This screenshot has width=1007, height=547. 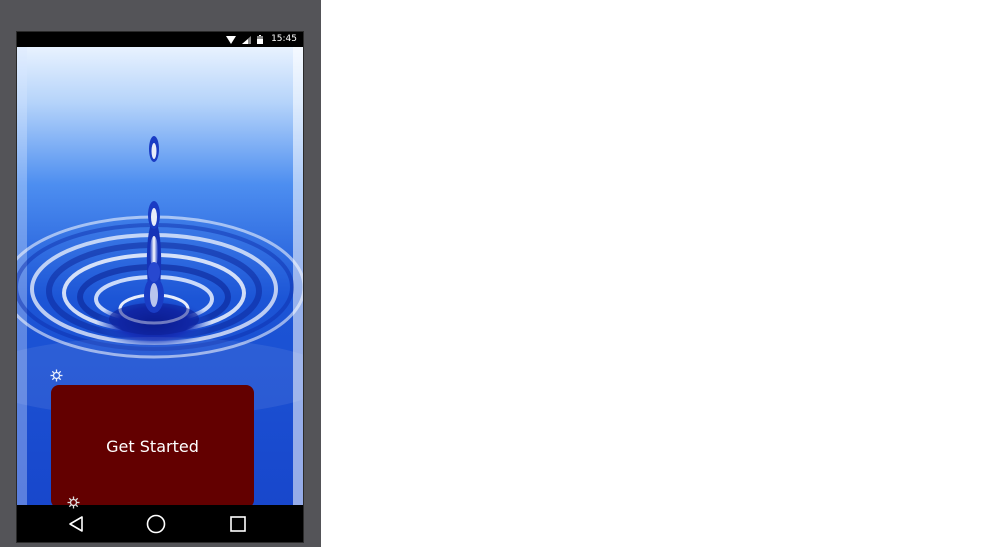 What do you see at coordinates (284, 39) in the screenshot?
I see `status-time: 15:45` at bounding box center [284, 39].